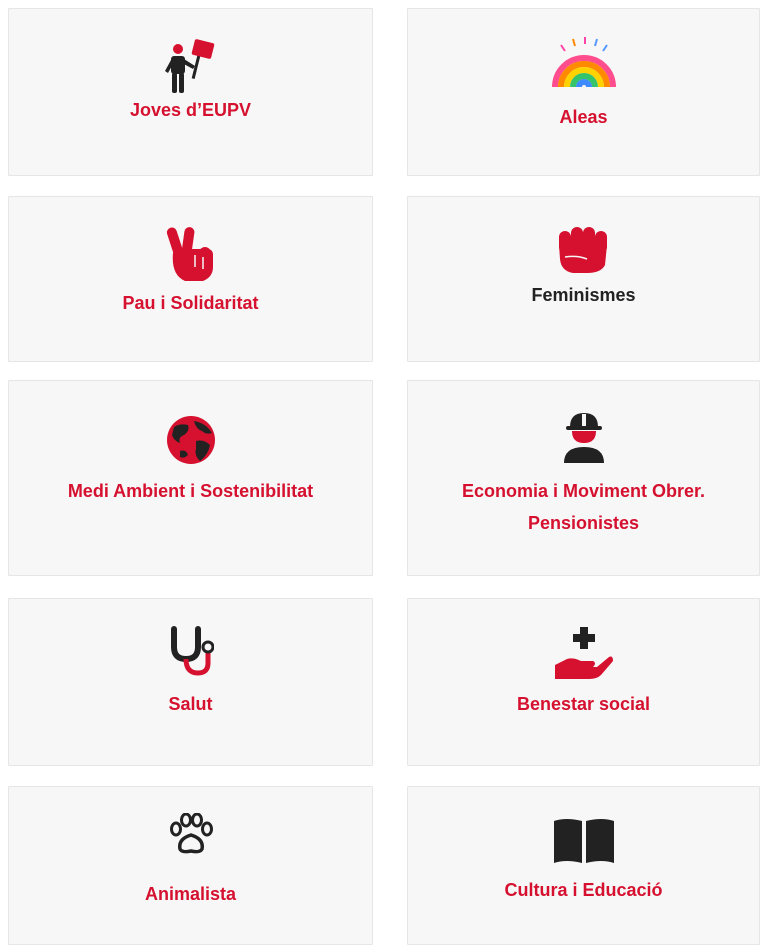  What do you see at coordinates (190, 303) in the screenshot?
I see `card-label: Pau i Solidaritat` at bounding box center [190, 303].